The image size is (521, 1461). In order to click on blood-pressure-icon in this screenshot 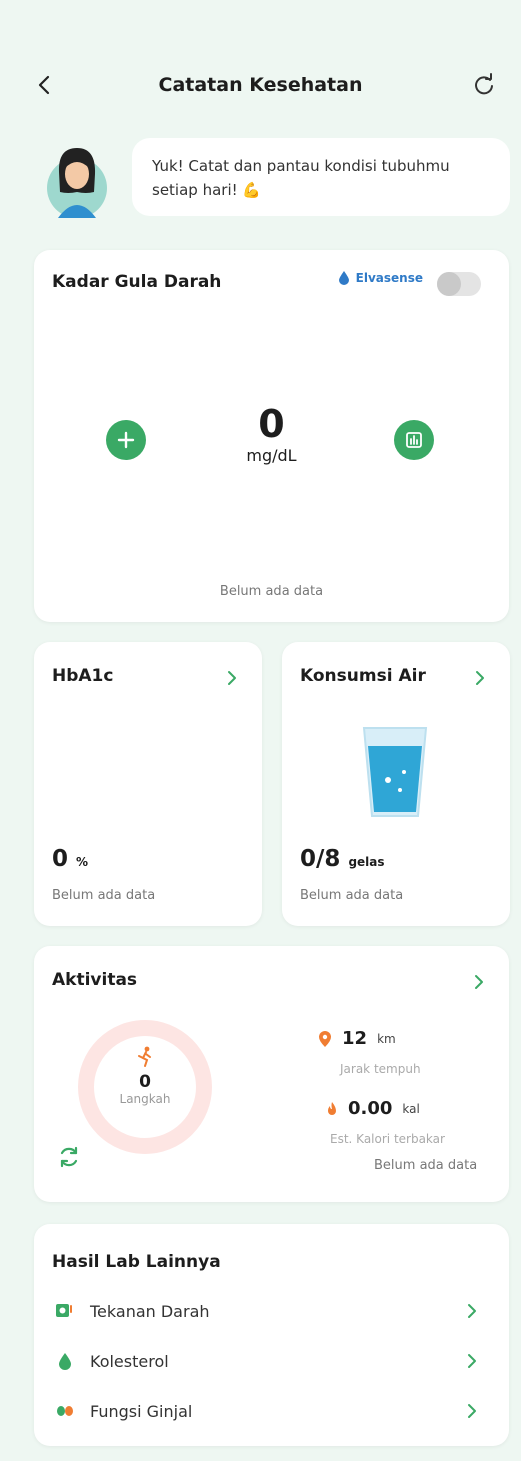, I will do `click(64, 1310)`.